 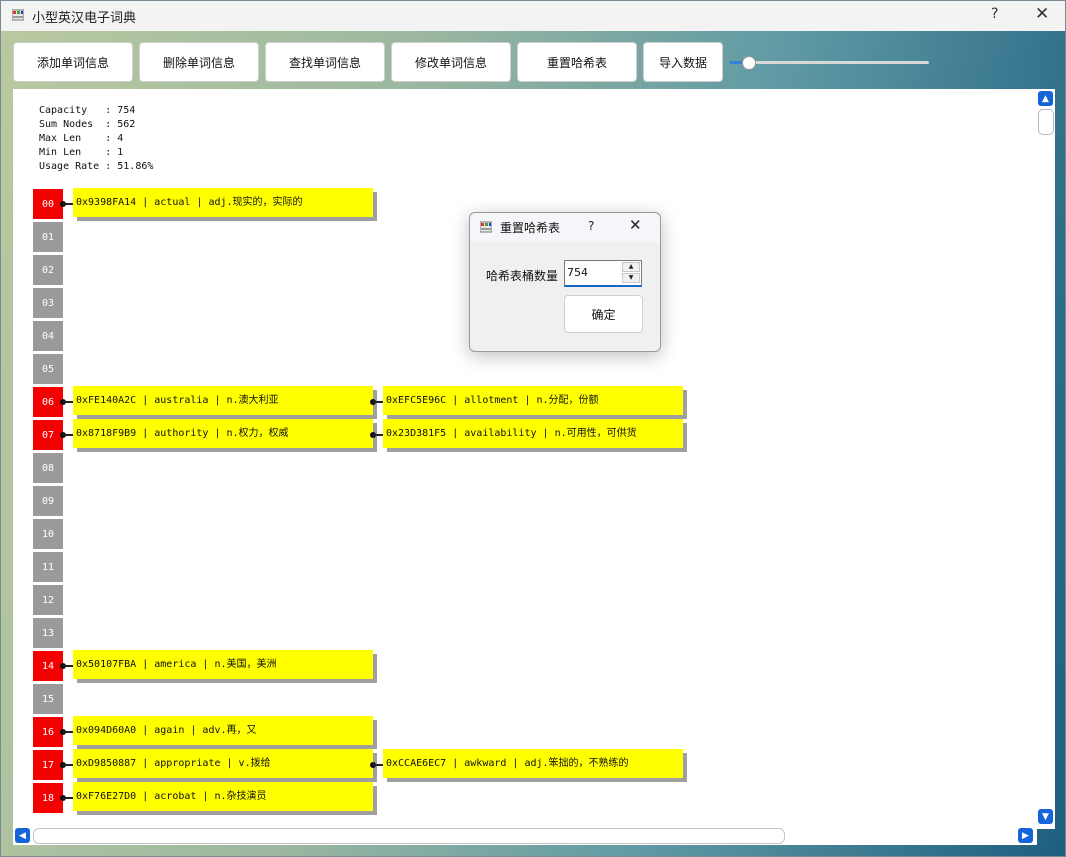 I want to click on bucket-03: 03, so click(x=48, y=303).